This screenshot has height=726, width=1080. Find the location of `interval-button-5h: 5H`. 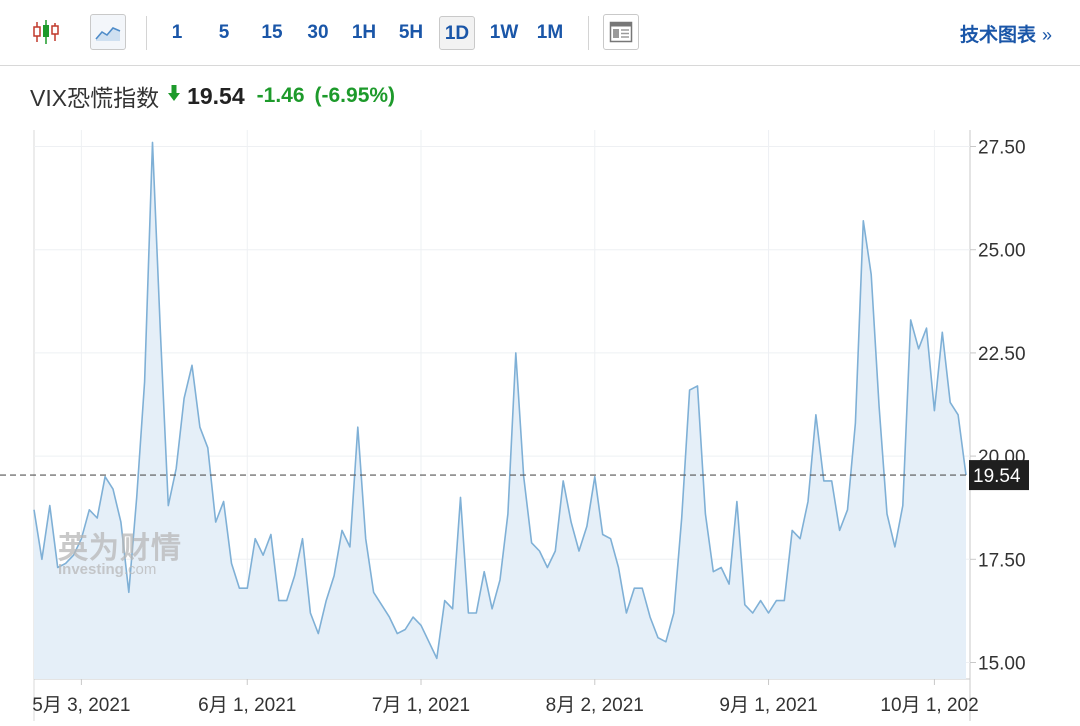

interval-button-5h: 5H is located at coordinates (411, 33).